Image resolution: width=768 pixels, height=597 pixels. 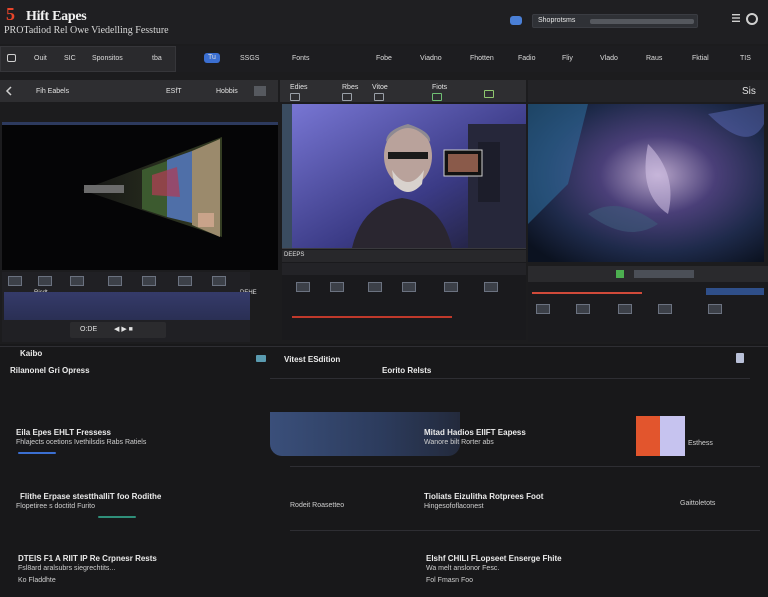 I want to click on home-icon, so click(x=11, y=58).